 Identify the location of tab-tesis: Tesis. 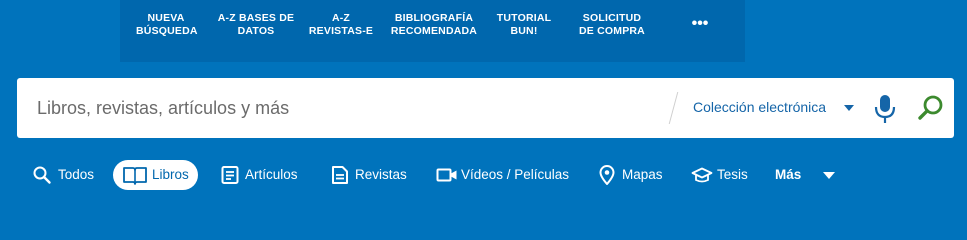
(720, 175).